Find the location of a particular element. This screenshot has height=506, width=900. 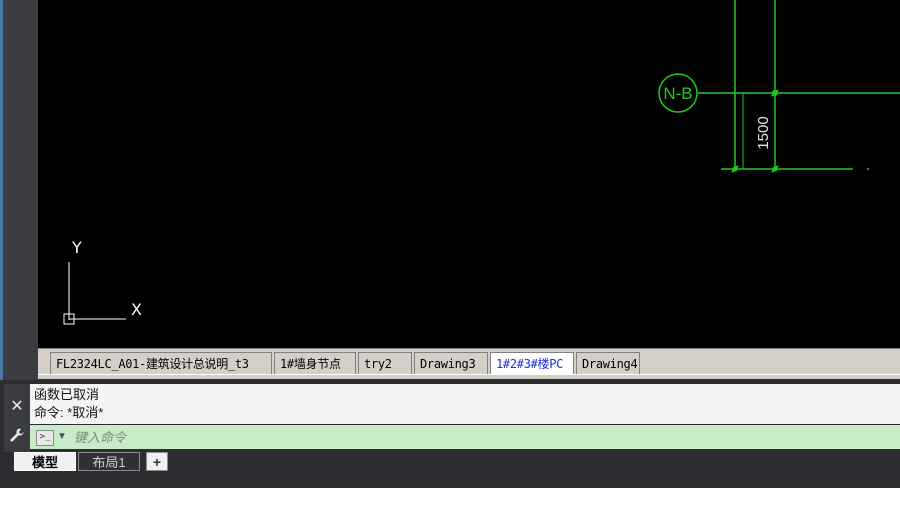

tab-layout1: 布局1 is located at coordinates (109, 461).